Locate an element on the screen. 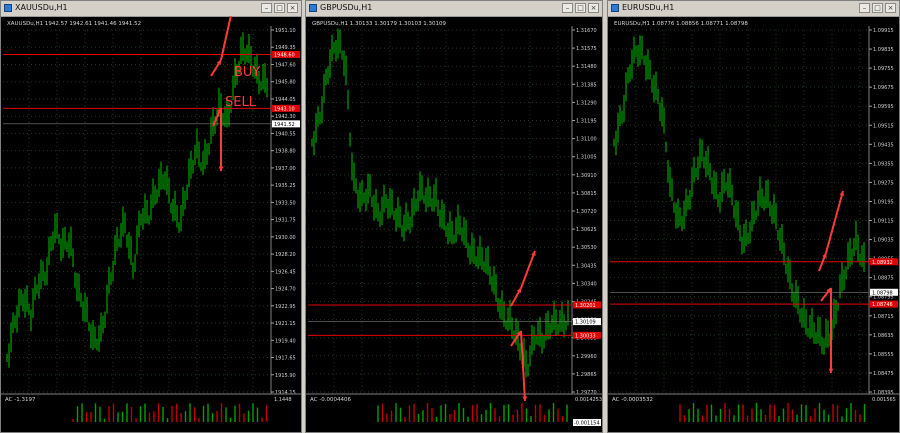 This screenshot has width=900, height=433. price-tick-label: 1.30435 is located at coordinates (586, 266).